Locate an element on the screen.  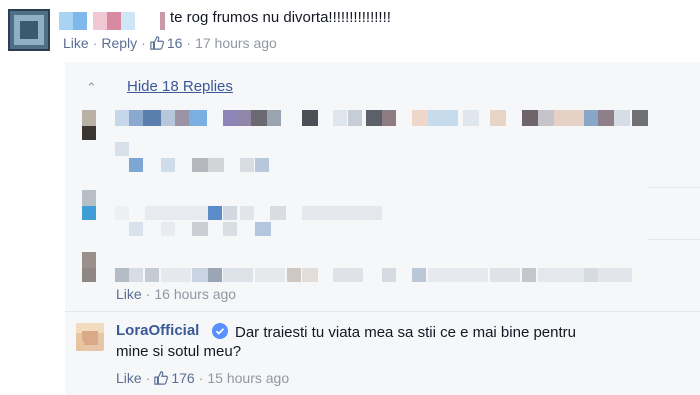
reply-meta: Like · 16 hours ago is located at coordinates (176, 294).